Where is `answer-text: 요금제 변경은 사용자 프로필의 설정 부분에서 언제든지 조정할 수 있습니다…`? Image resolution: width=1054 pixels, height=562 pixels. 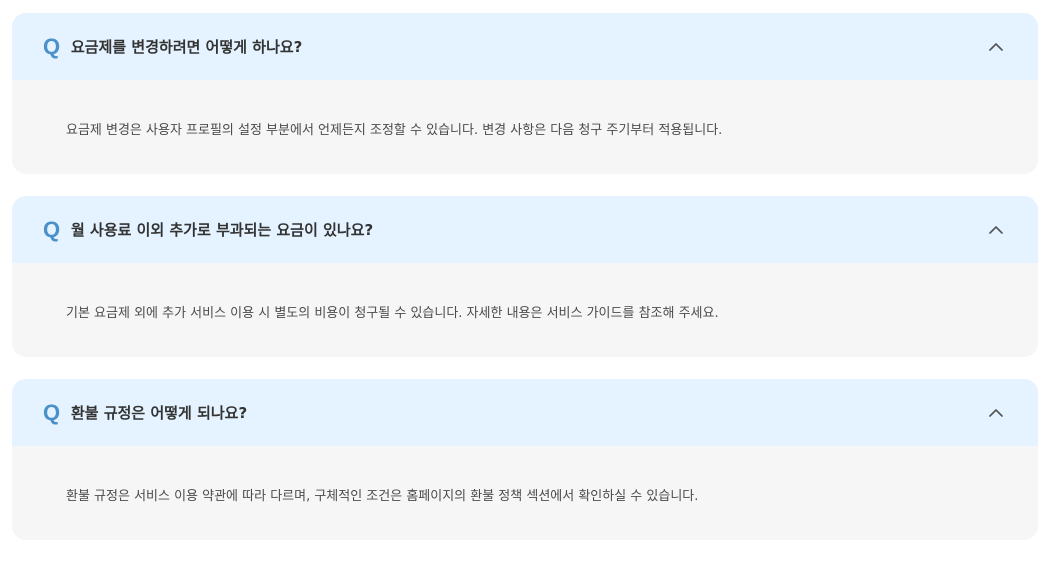 answer-text: 요금제 변경은 사용자 프로필의 설정 부분에서 언제든지 조정할 수 있습니다… is located at coordinates (394, 130).